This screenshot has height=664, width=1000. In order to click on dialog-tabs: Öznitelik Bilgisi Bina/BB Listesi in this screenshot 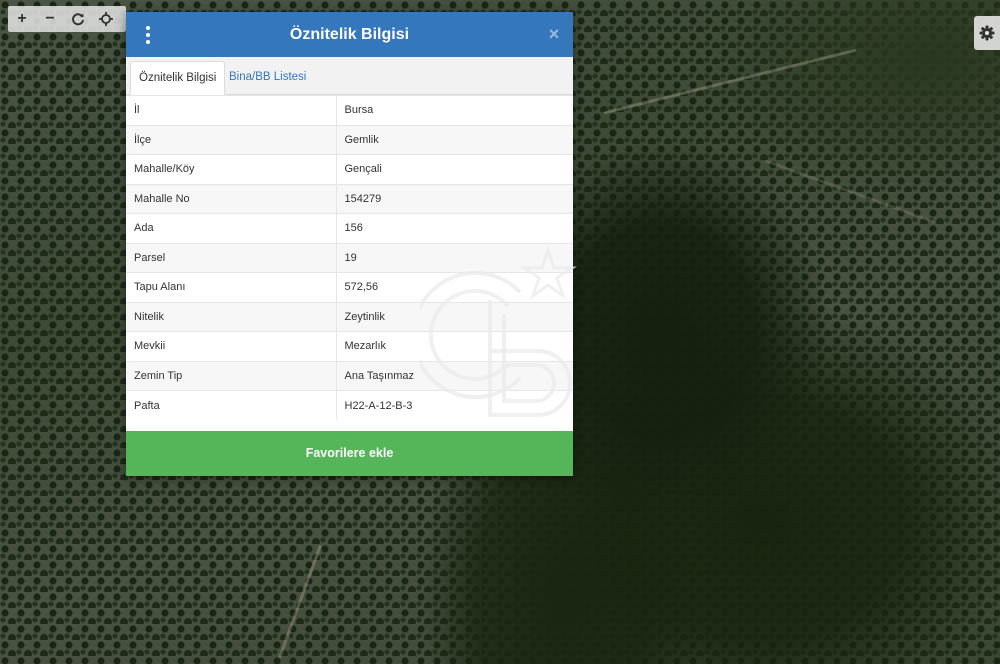, I will do `click(349, 76)`.